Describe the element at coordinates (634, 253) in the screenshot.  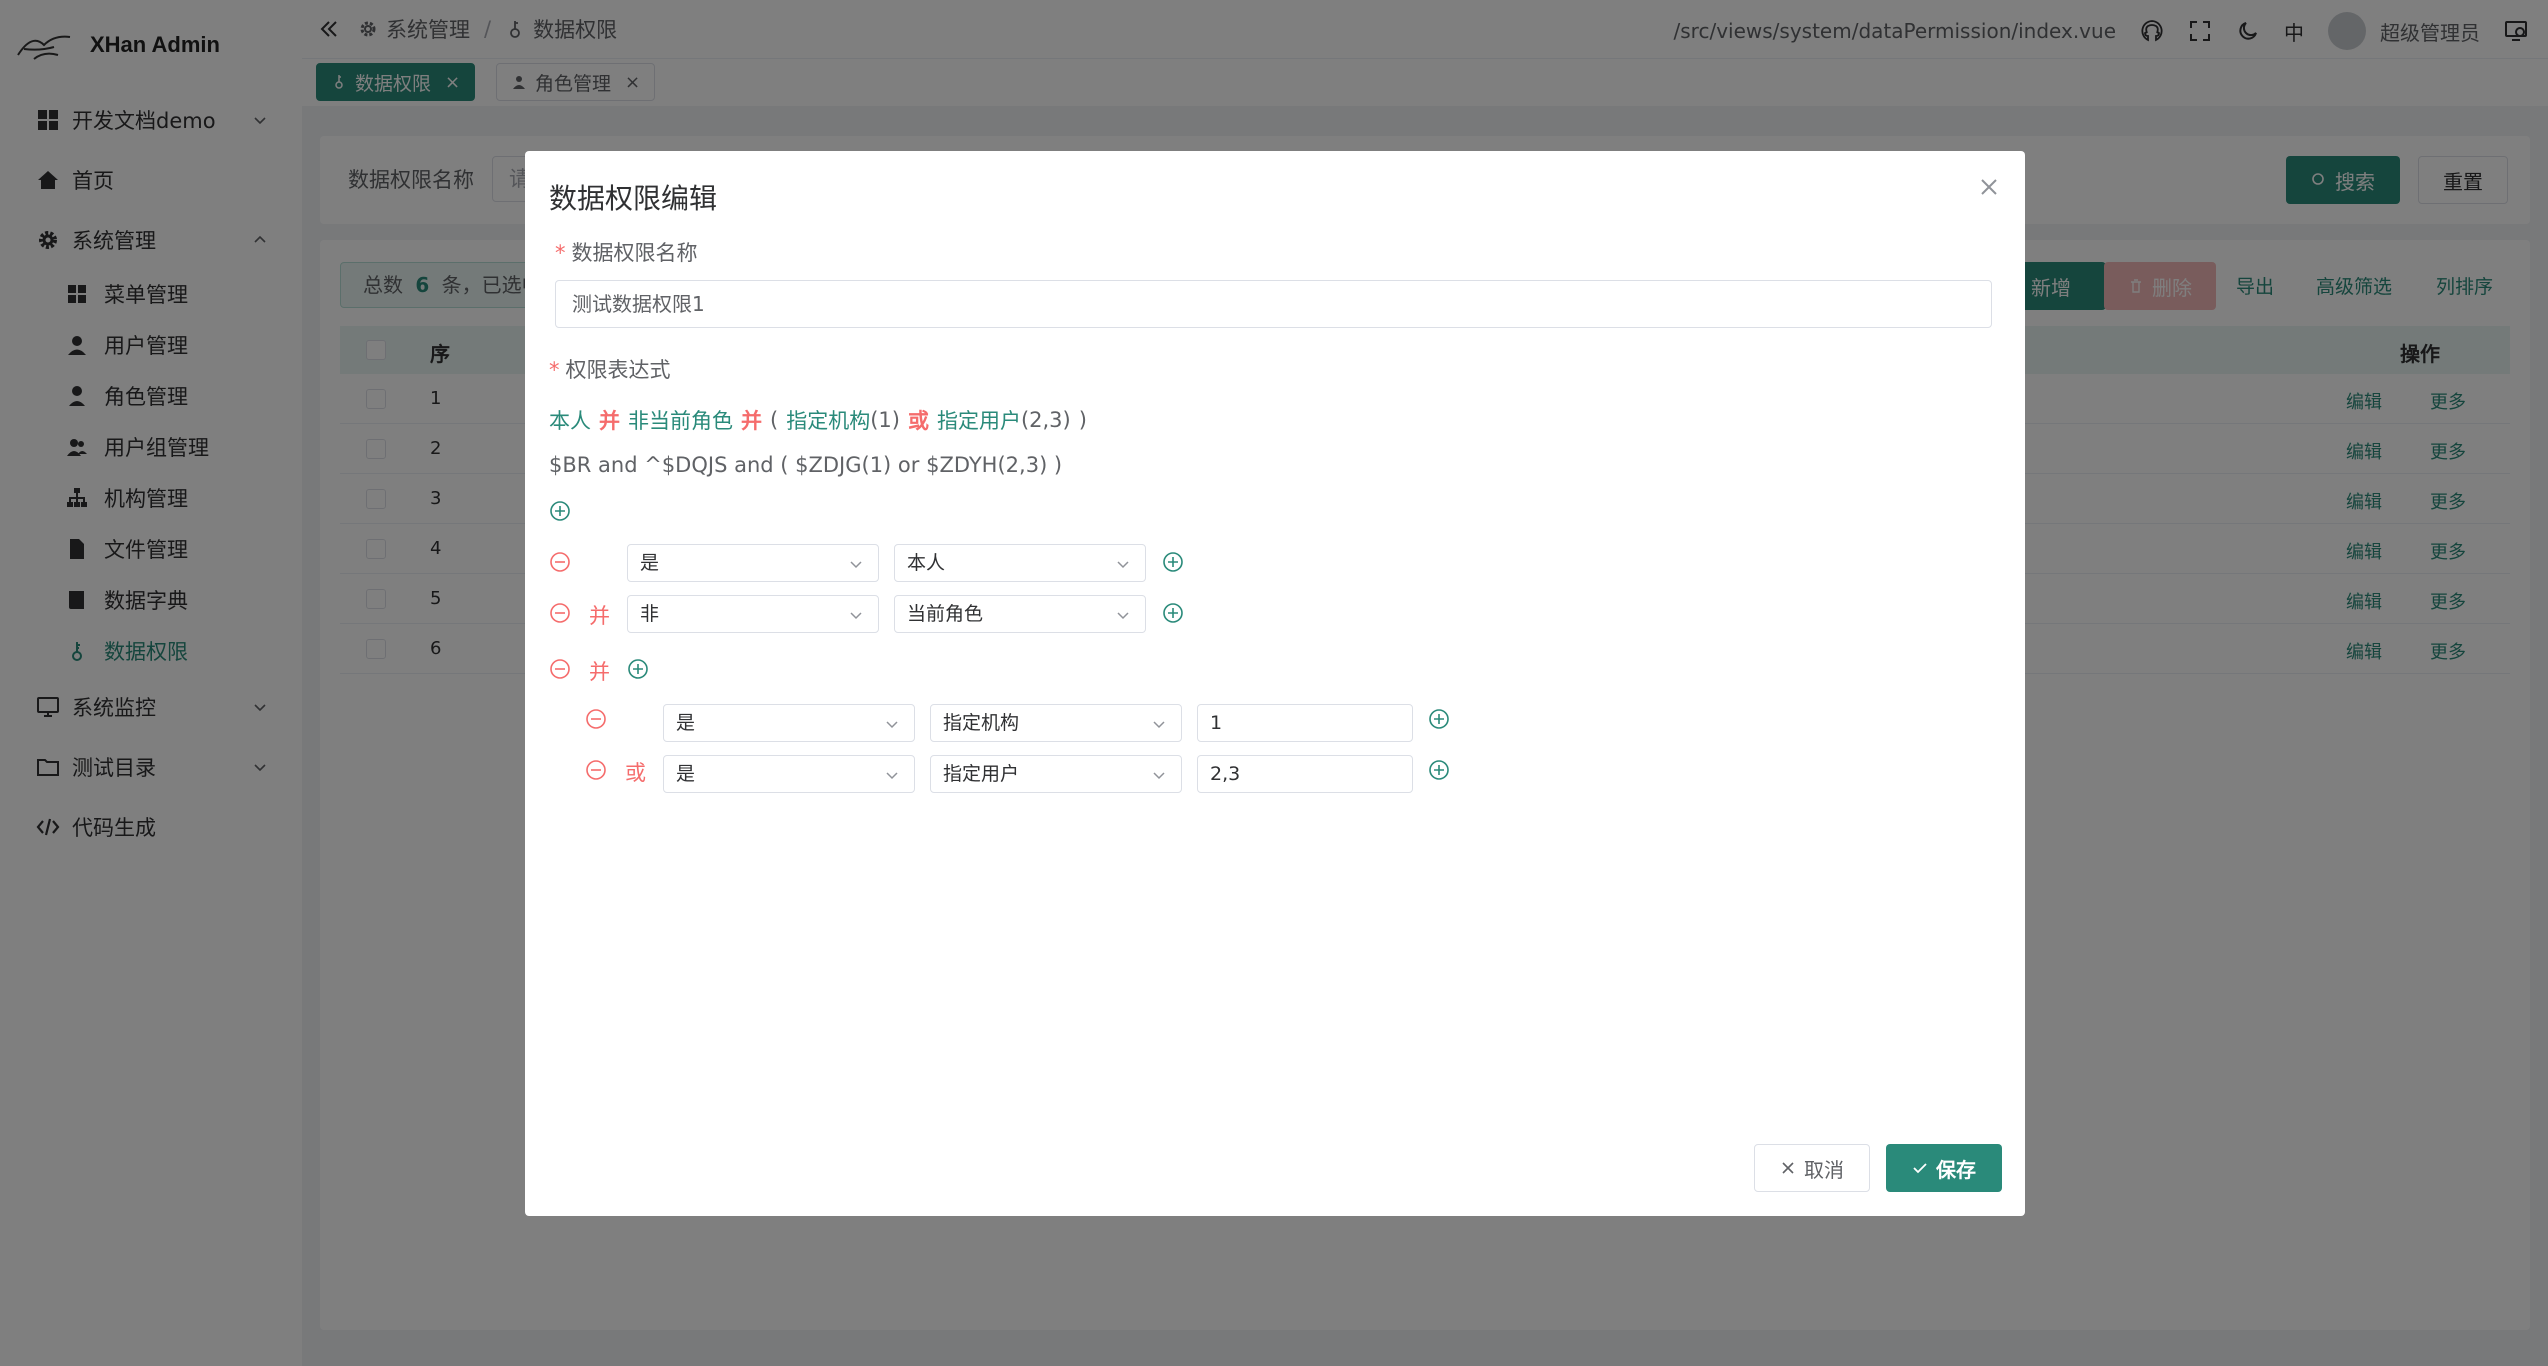
I see `name-label-text: 数据权限名称` at that location.